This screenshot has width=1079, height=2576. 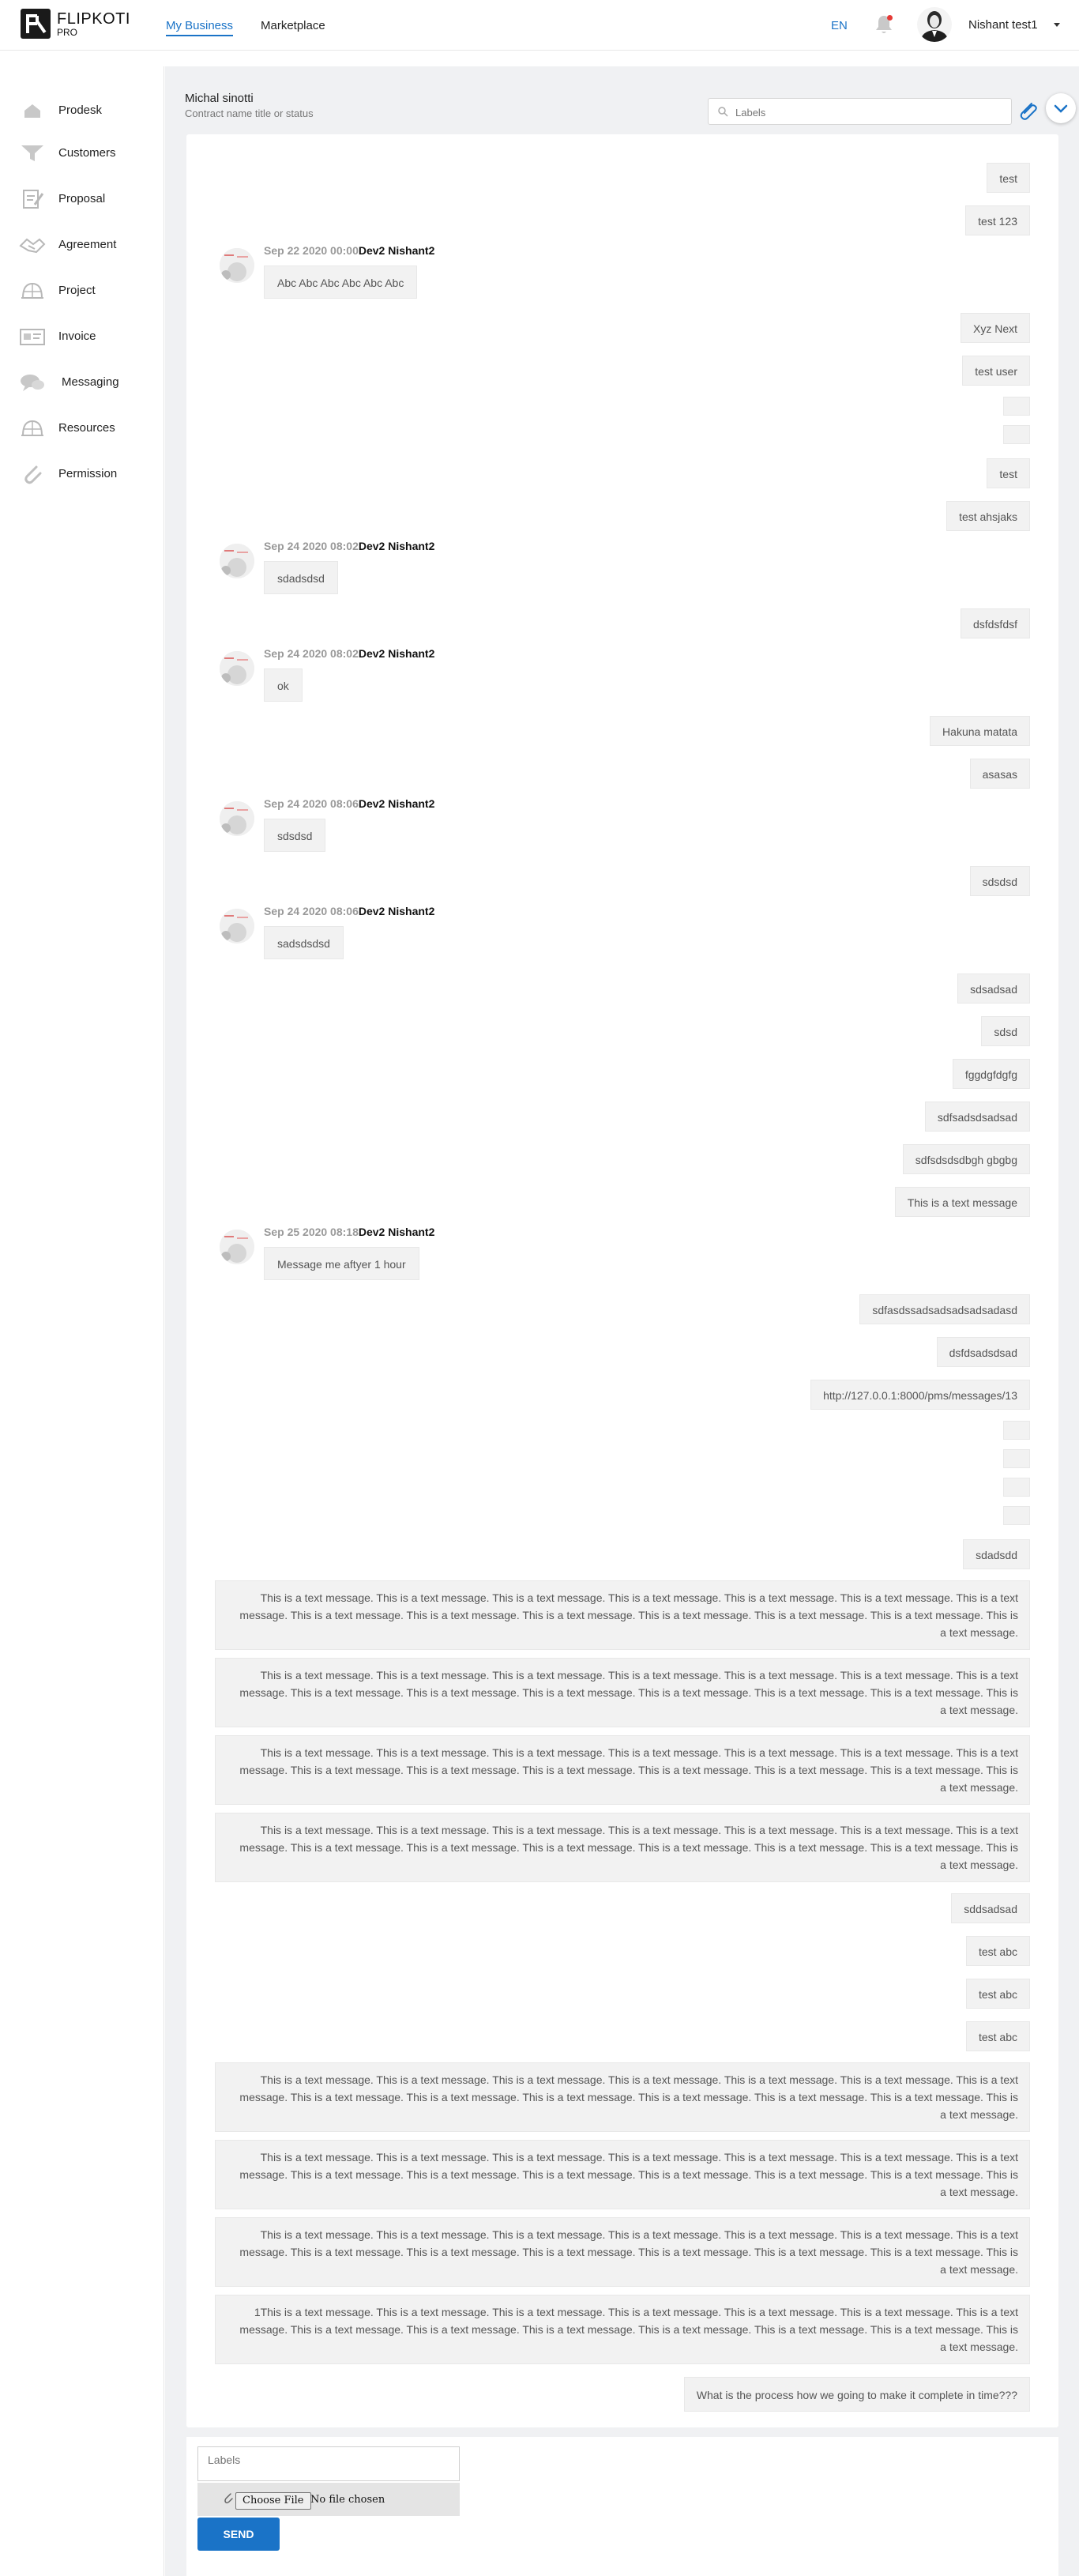 I want to click on send-button: SEND, so click(x=238, y=2534).